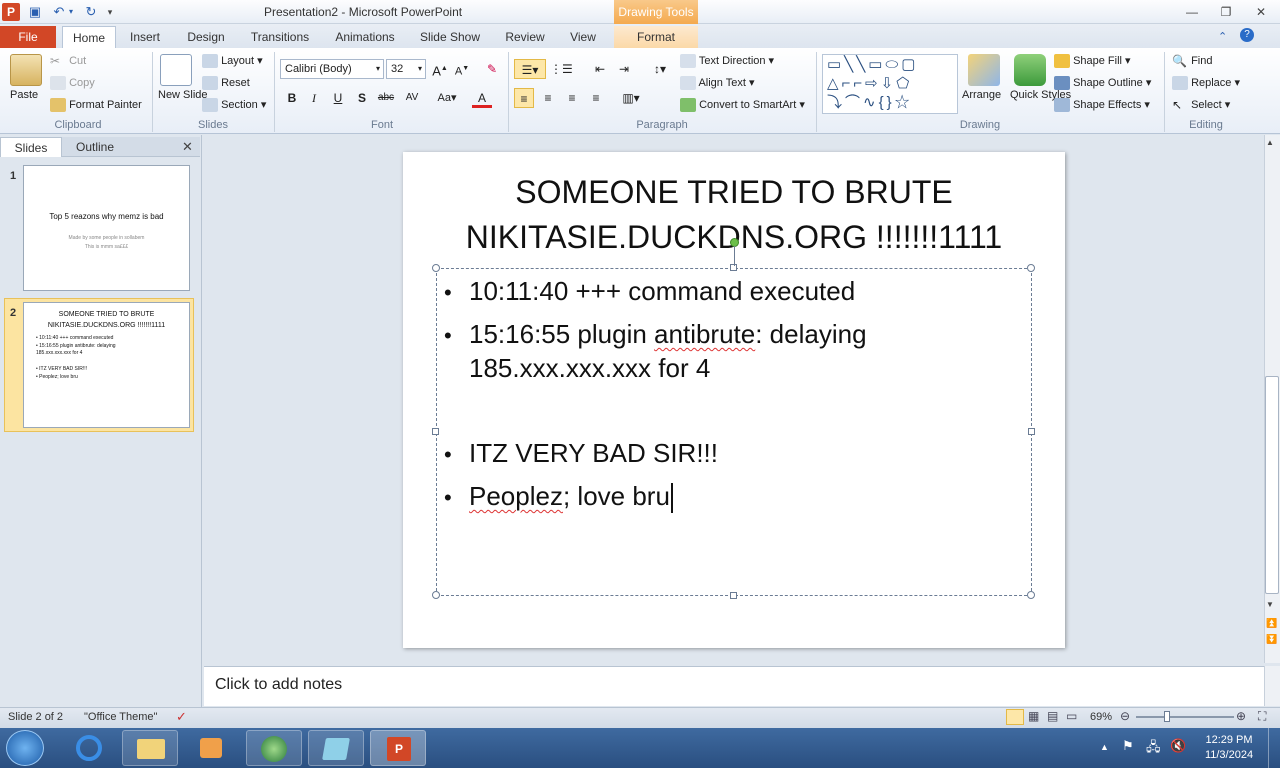  What do you see at coordinates (548, 98) in the screenshot?
I see `align-center-icon: ≡` at bounding box center [548, 98].